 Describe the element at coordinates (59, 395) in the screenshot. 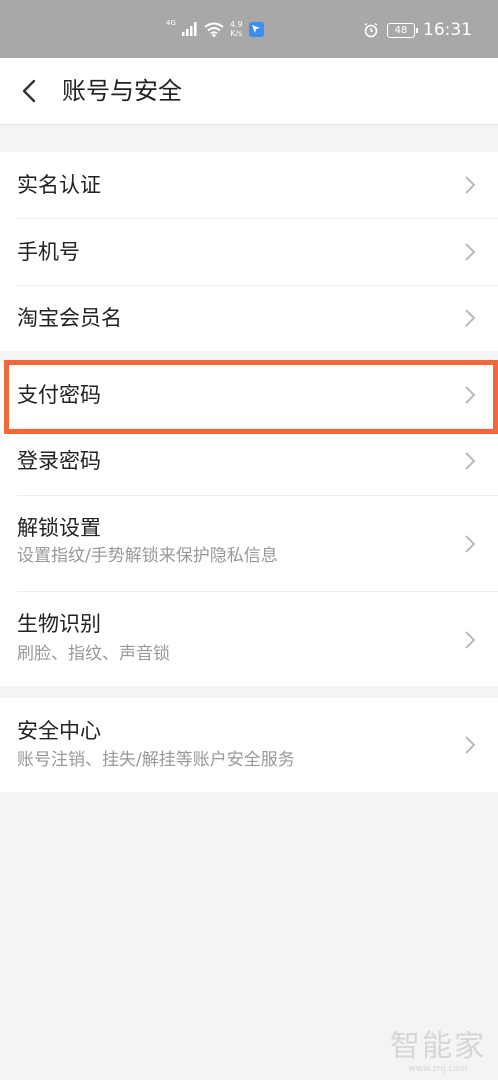

I see `row-label: 支付密码` at that location.